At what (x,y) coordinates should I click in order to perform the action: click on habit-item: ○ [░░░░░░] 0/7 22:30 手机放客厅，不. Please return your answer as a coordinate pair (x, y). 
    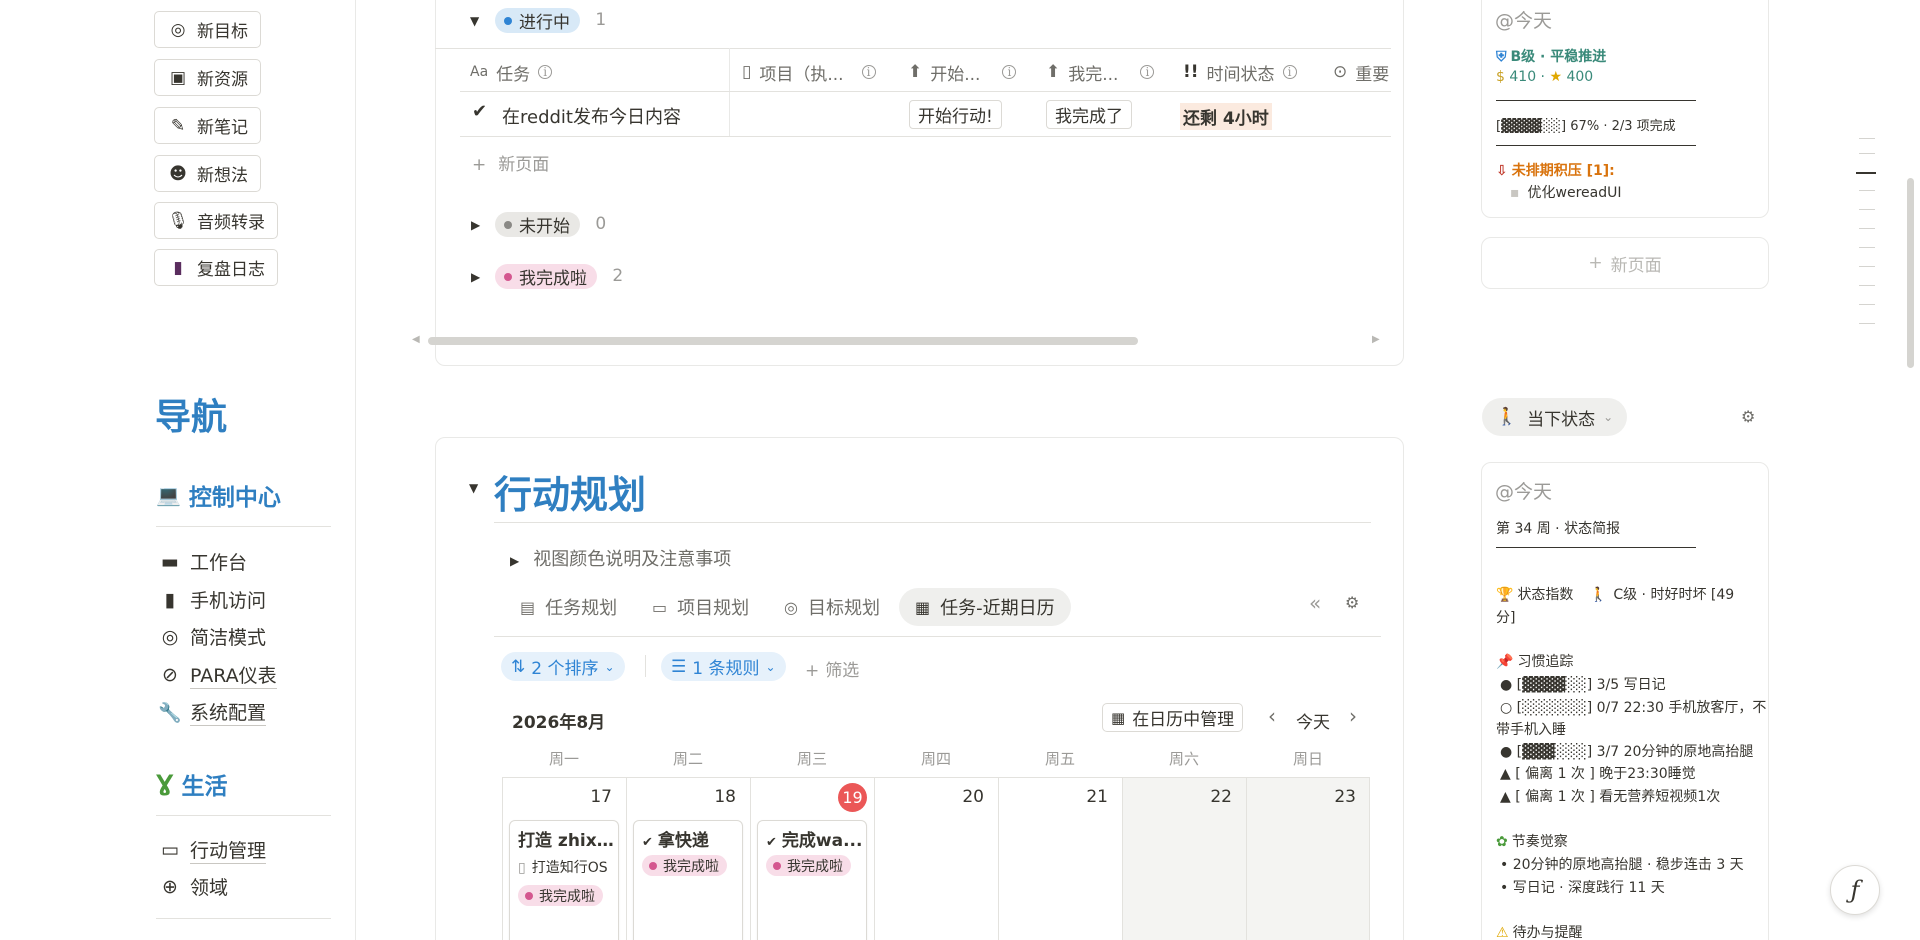
    Looking at the image, I should click on (1633, 708).